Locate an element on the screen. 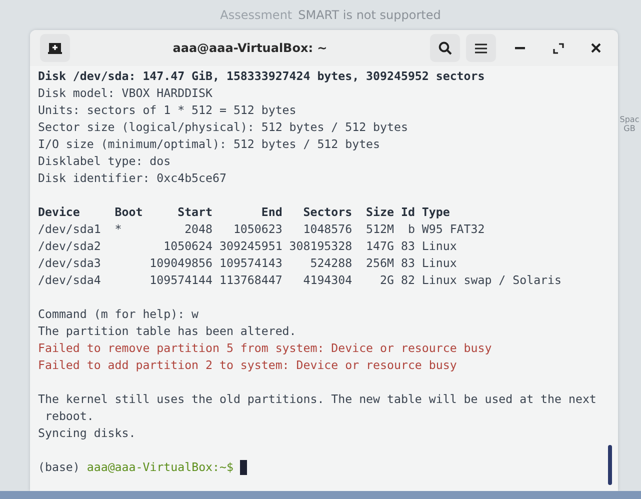 The image size is (641, 499). text-cursor is located at coordinates (244, 467).